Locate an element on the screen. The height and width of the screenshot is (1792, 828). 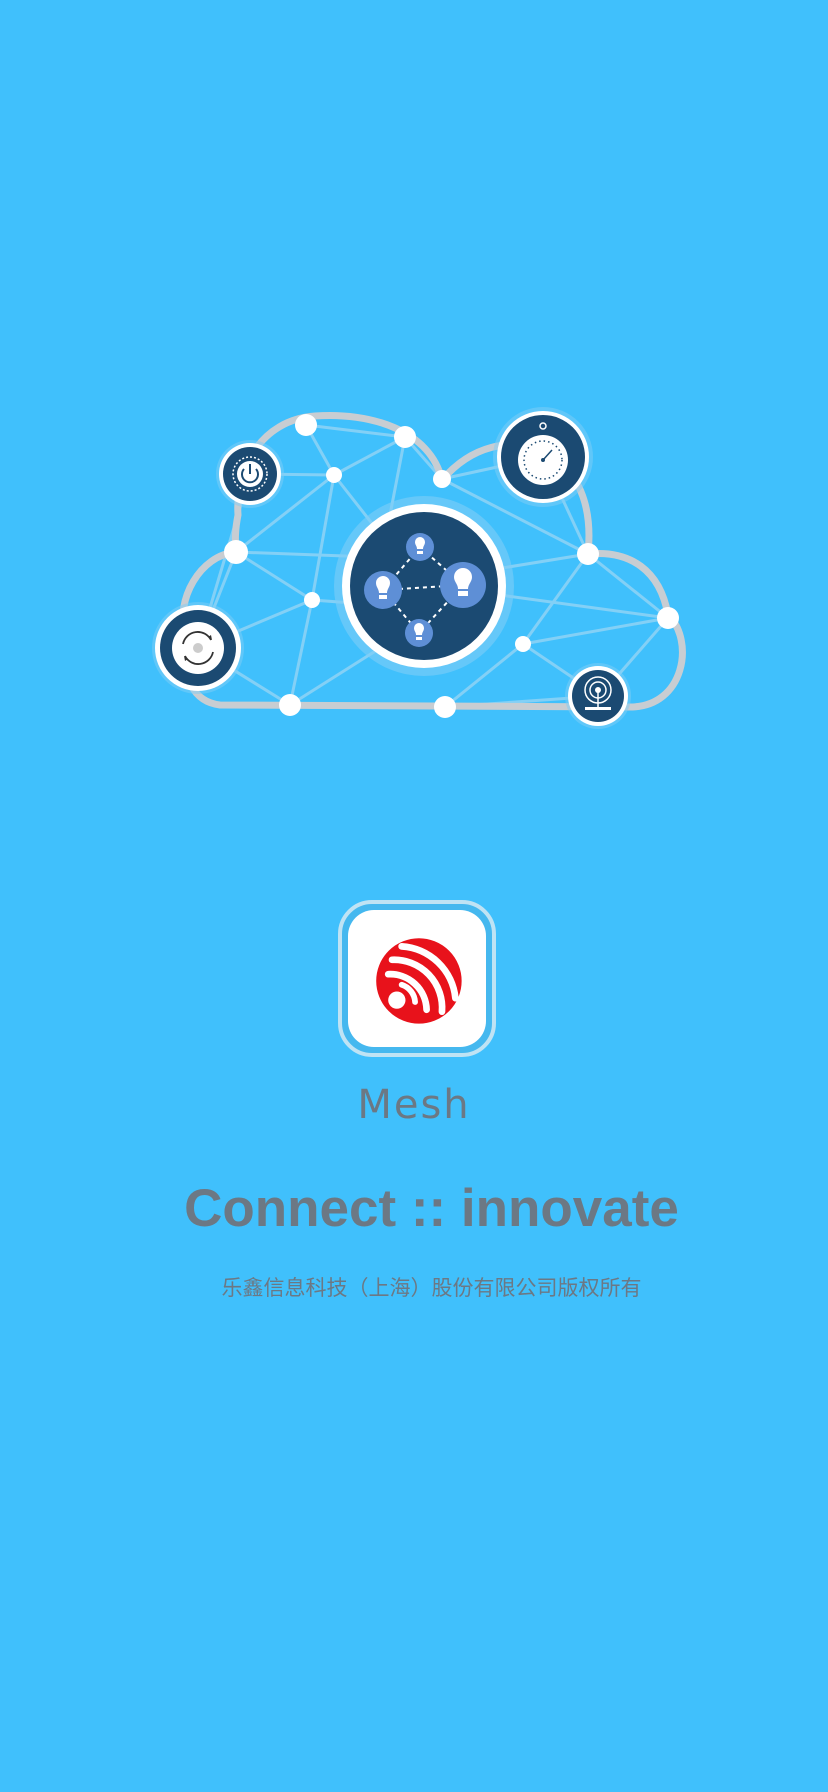
cloud-mesh-illustration is located at coordinates (420, 570).